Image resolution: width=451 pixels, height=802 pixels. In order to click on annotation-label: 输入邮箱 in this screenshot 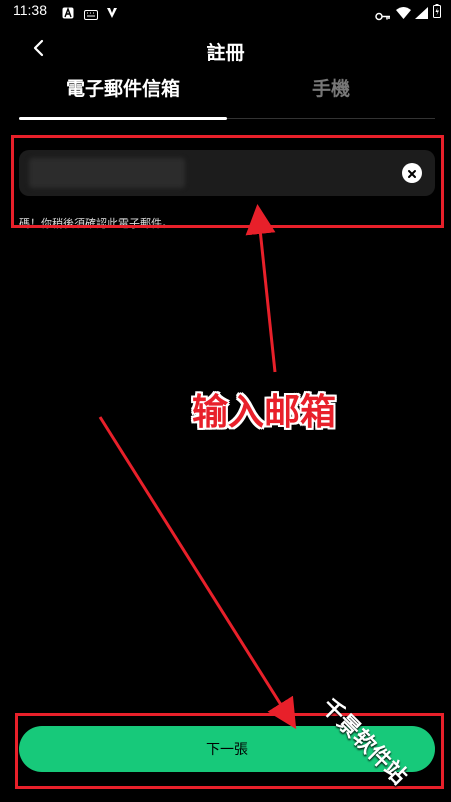, I will do `click(264, 412)`.